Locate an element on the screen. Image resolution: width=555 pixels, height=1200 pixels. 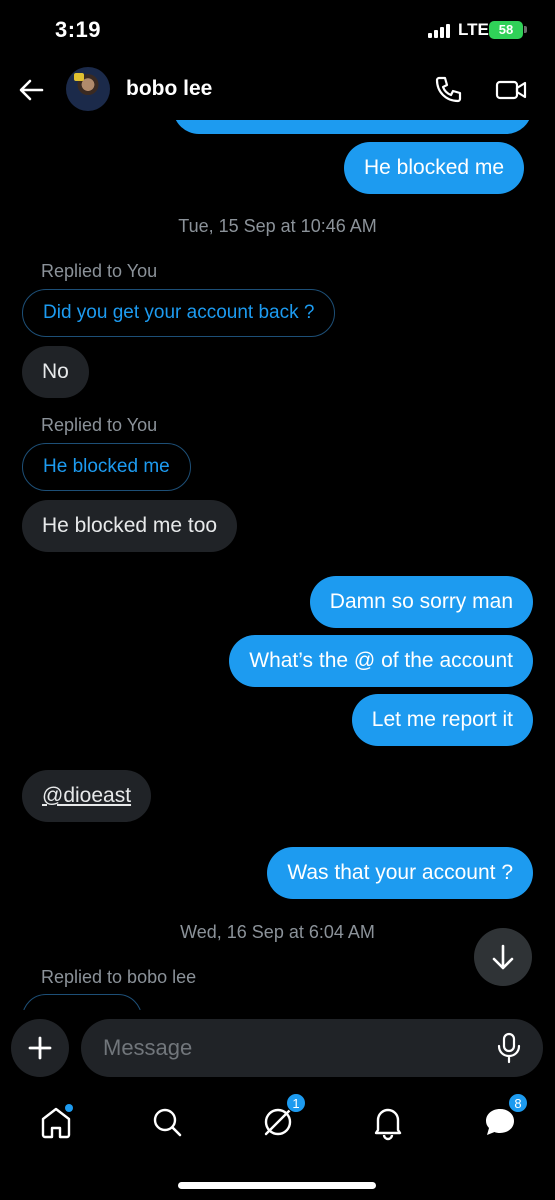
date-separator: Wed, 16 Sep at 6:04 AM is located at coordinates (277, 932).